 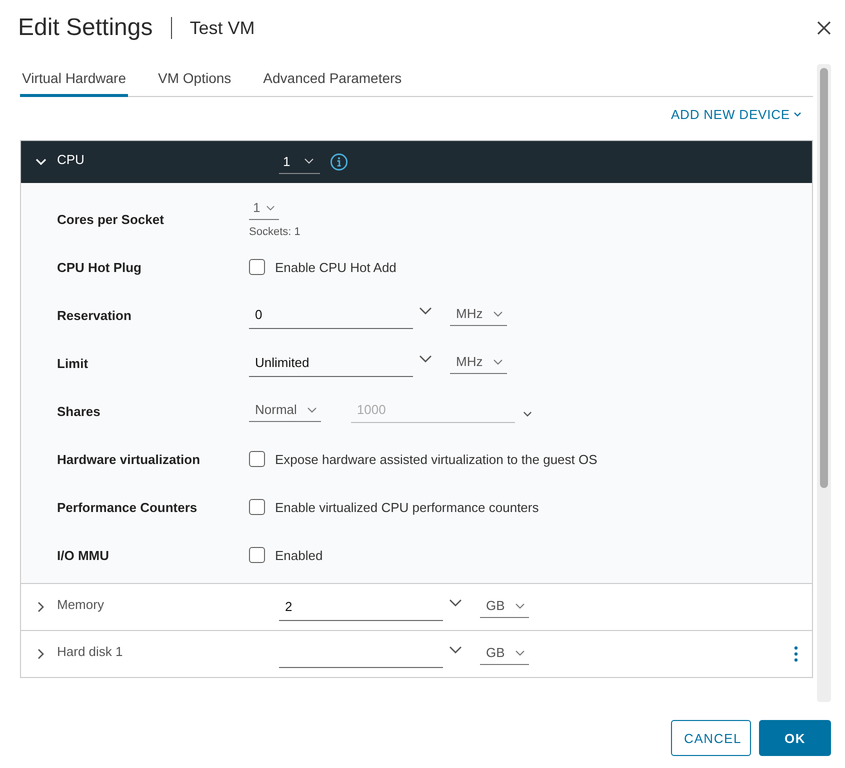 I want to click on tab: Virtual Hardware, so click(x=74, y=80).